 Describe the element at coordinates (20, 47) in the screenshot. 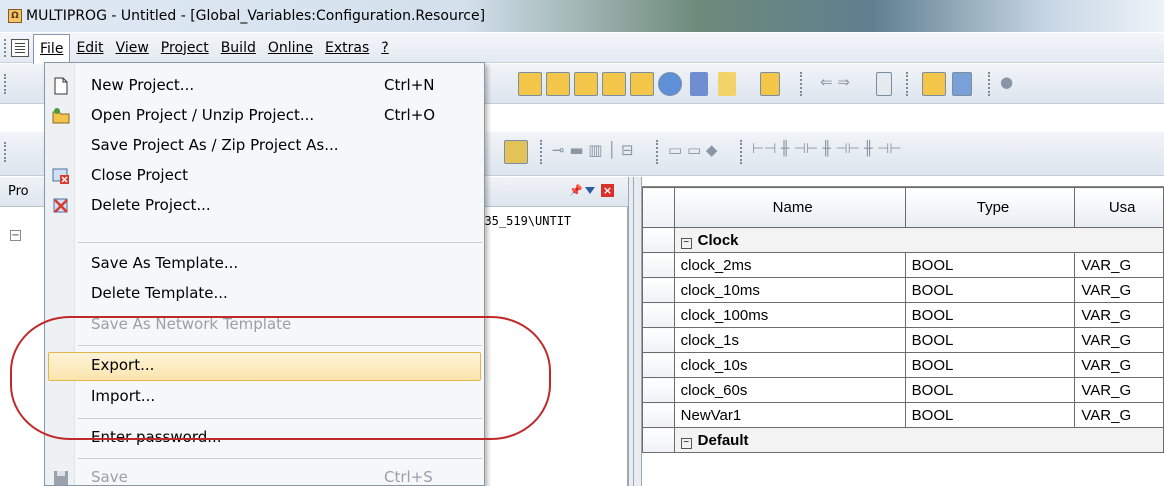

I see `document-icon` at that location.